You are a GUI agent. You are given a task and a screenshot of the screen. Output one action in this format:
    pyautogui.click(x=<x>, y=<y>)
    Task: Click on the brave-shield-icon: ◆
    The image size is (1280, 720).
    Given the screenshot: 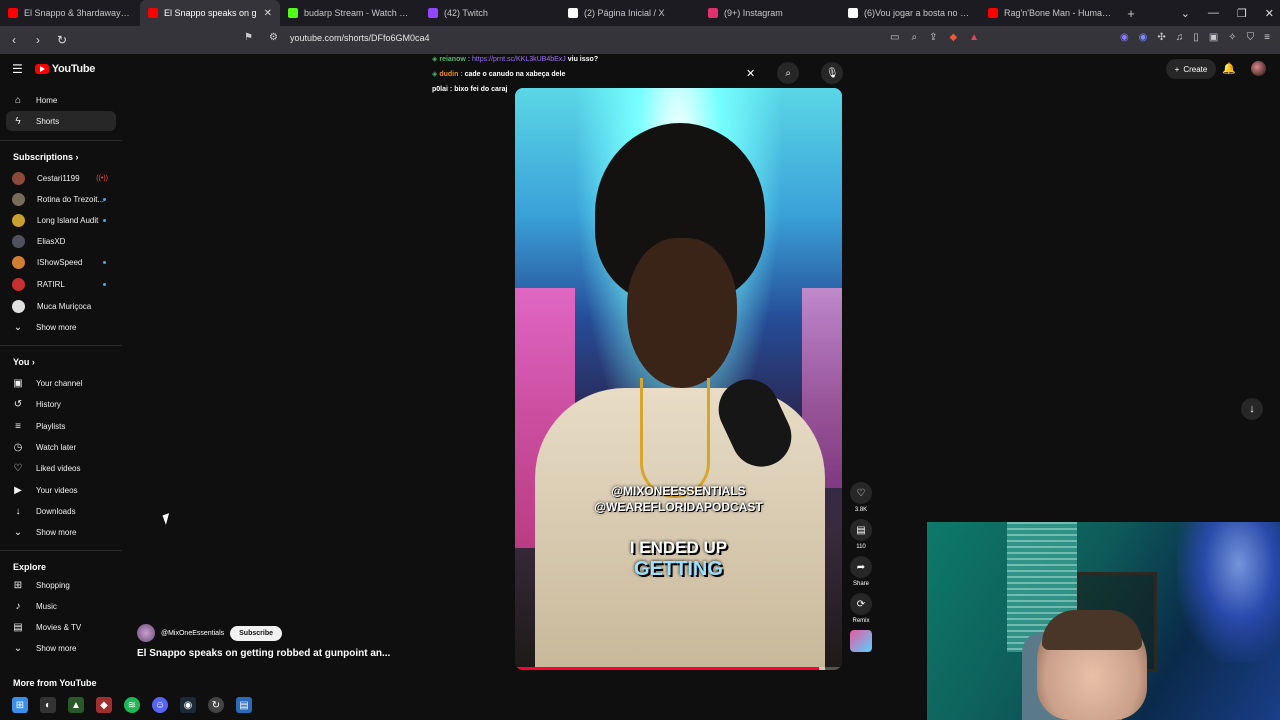 What is the action you would take?
    pyautogui.click(x=953, y=37)
    